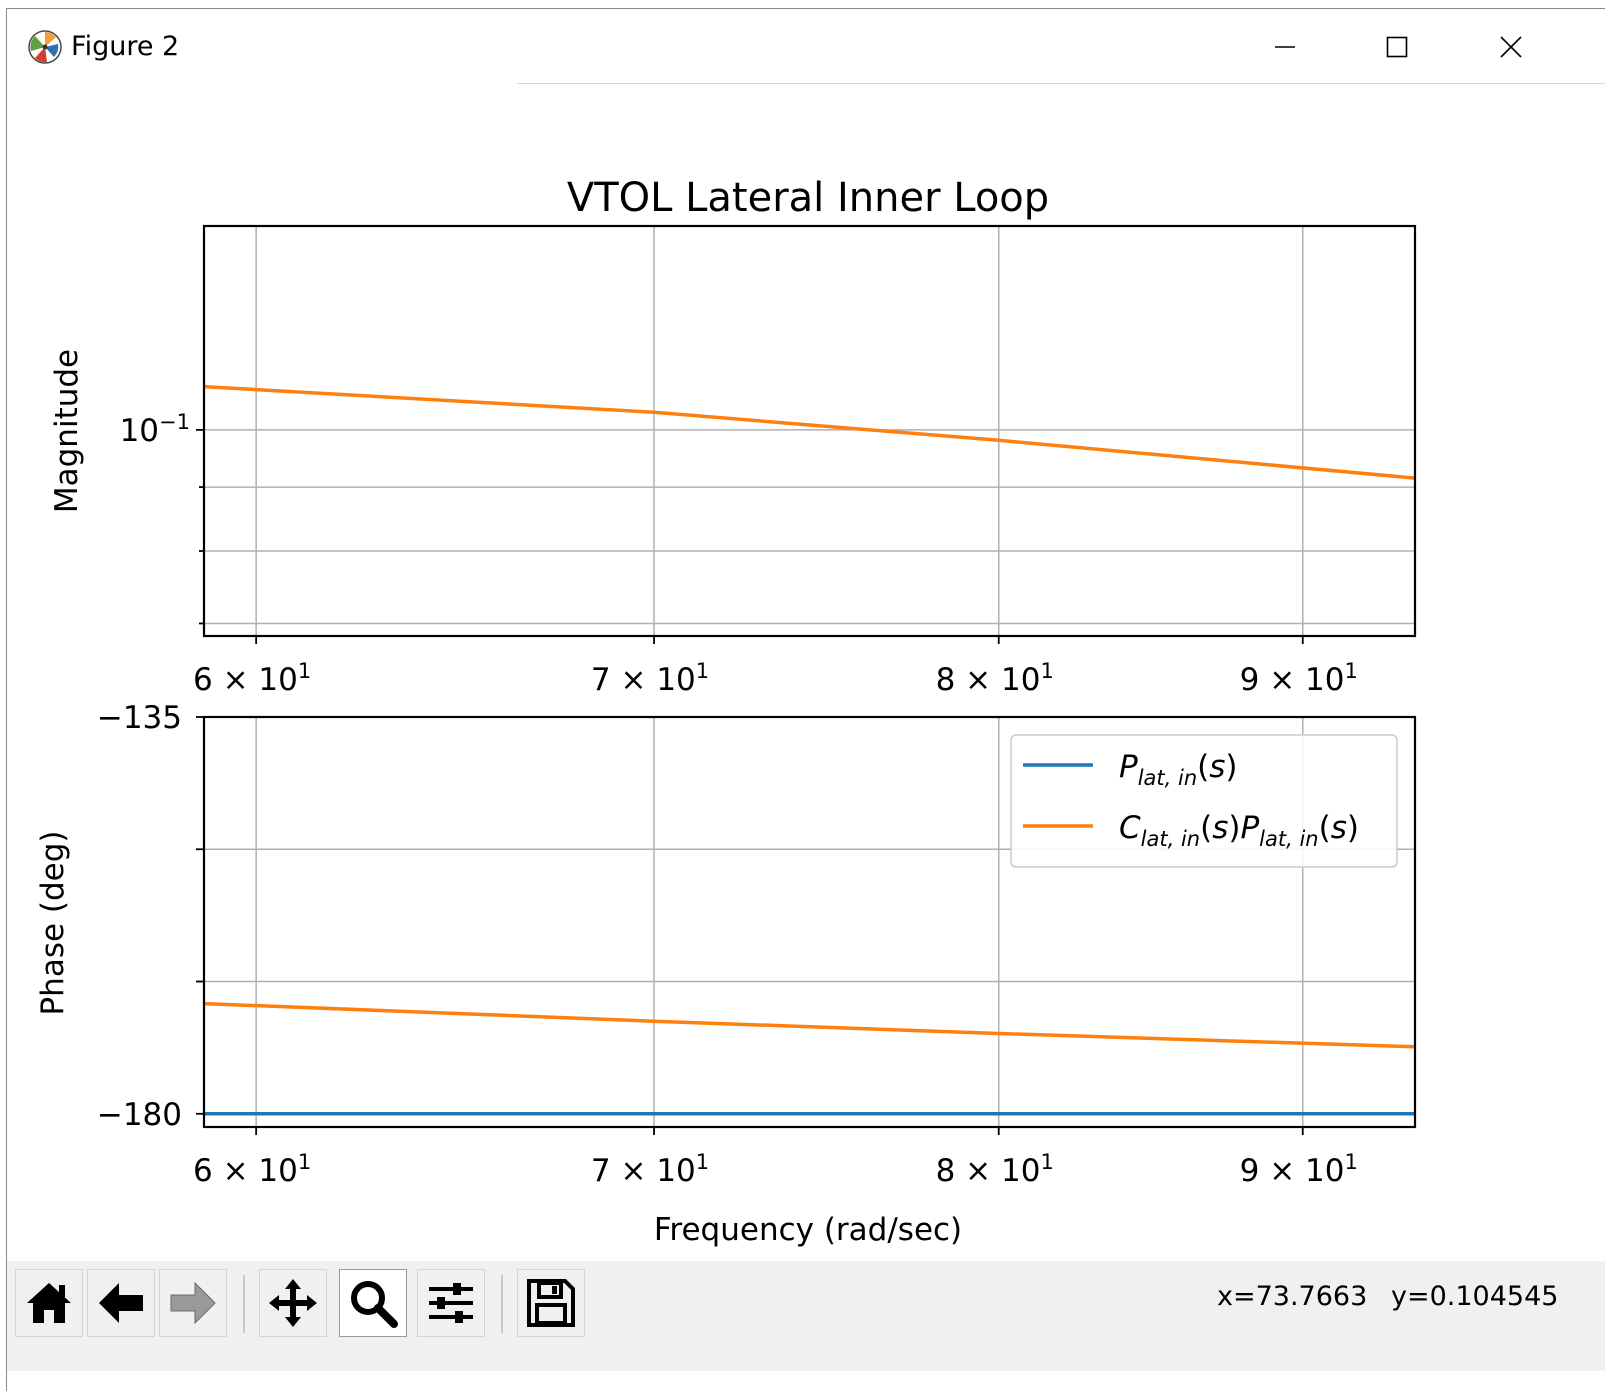 The width and height of the screenshot is (1605, 1391). I want to click on phase-y-tick-label: −135, so click(139, 718).